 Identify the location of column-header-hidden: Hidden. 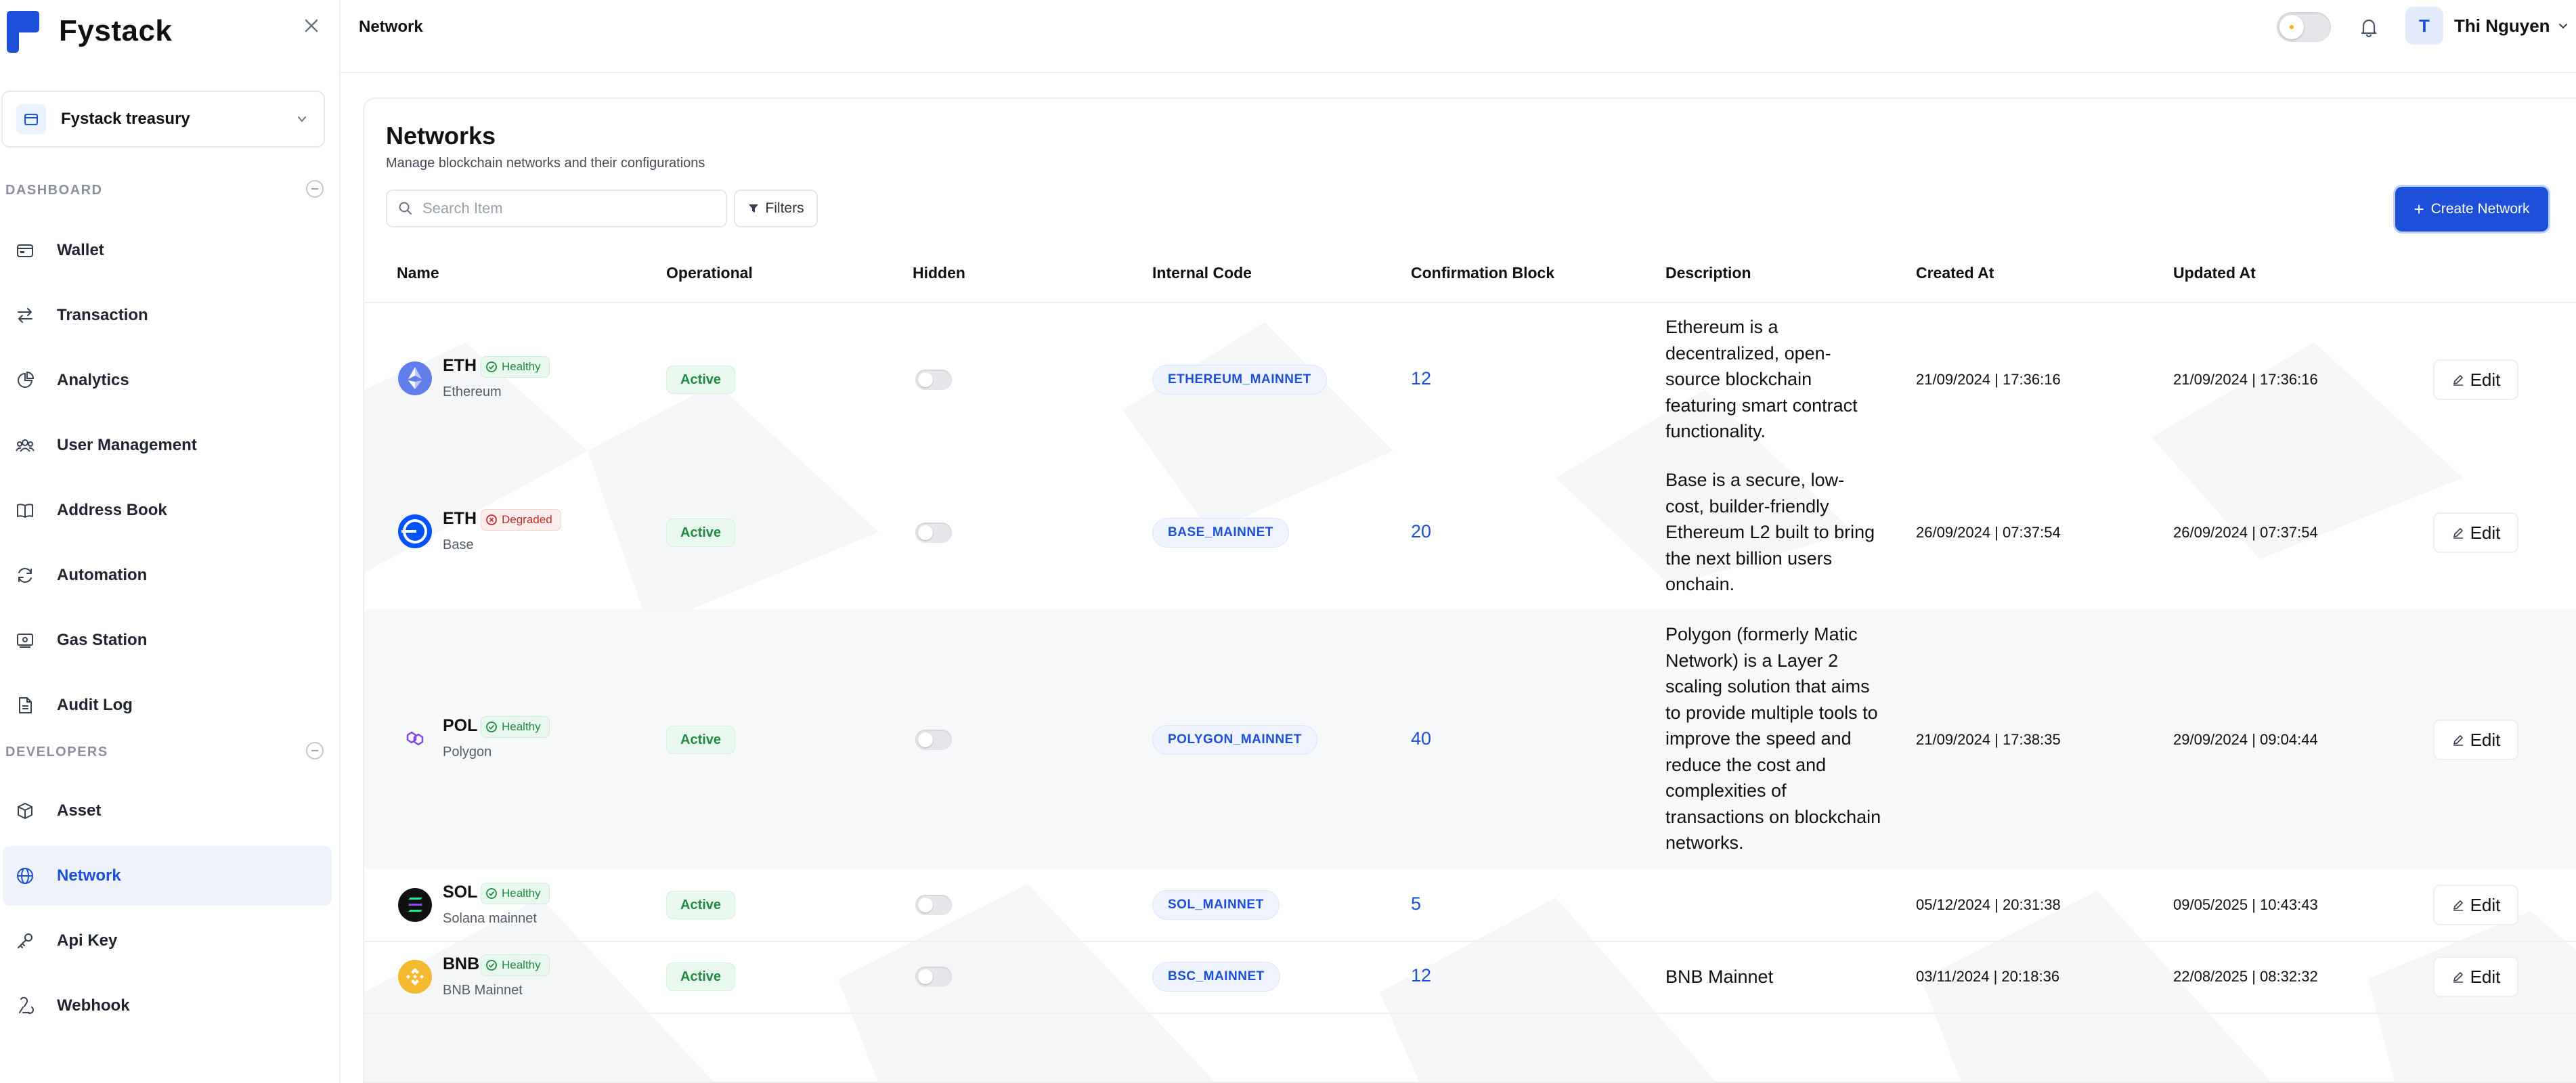
(939, 273).